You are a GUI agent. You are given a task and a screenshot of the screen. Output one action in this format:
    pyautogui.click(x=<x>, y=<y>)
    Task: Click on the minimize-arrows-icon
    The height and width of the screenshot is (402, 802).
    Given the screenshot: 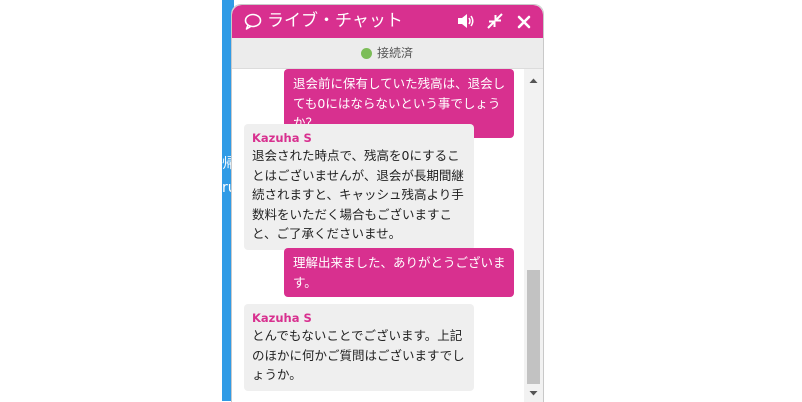 What is the action you would take?
    pyautogui.click(x=495, y=23)
    